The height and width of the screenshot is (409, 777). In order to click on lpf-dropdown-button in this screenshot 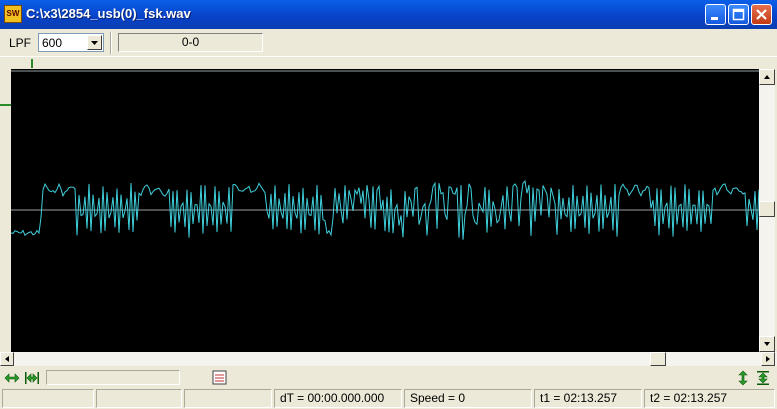, I will do `click(94, 42)`.